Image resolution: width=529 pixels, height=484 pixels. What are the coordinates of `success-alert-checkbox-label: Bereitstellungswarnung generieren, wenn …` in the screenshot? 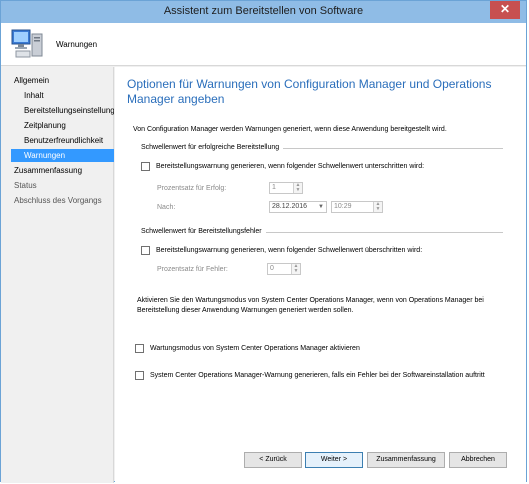 It's located at (290, 166).